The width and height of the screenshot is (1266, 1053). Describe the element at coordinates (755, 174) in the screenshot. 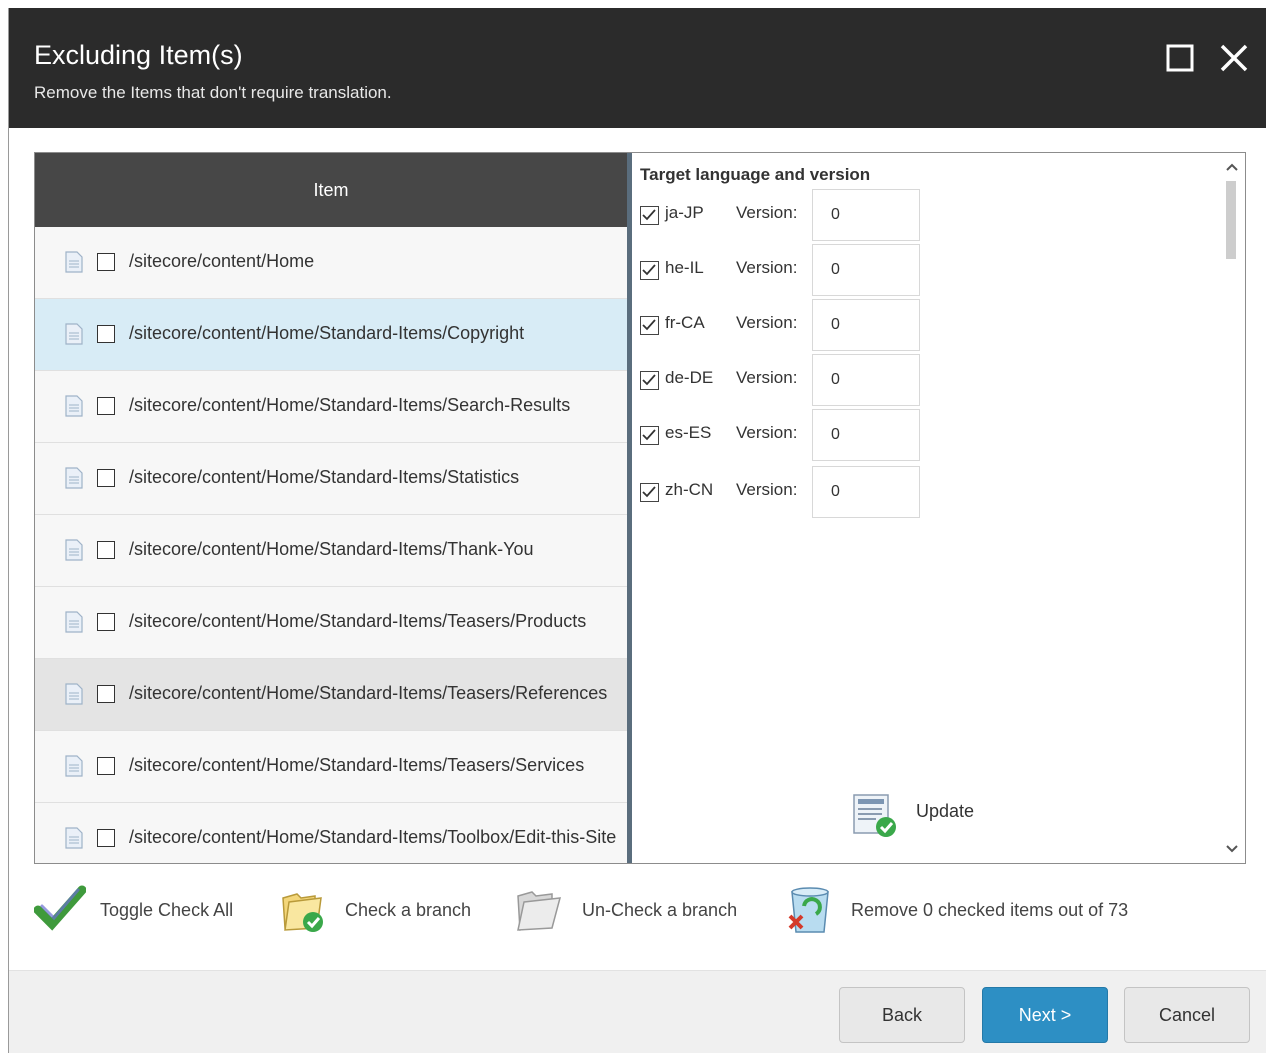

I see `target-language-title: Target language and version` at that location.